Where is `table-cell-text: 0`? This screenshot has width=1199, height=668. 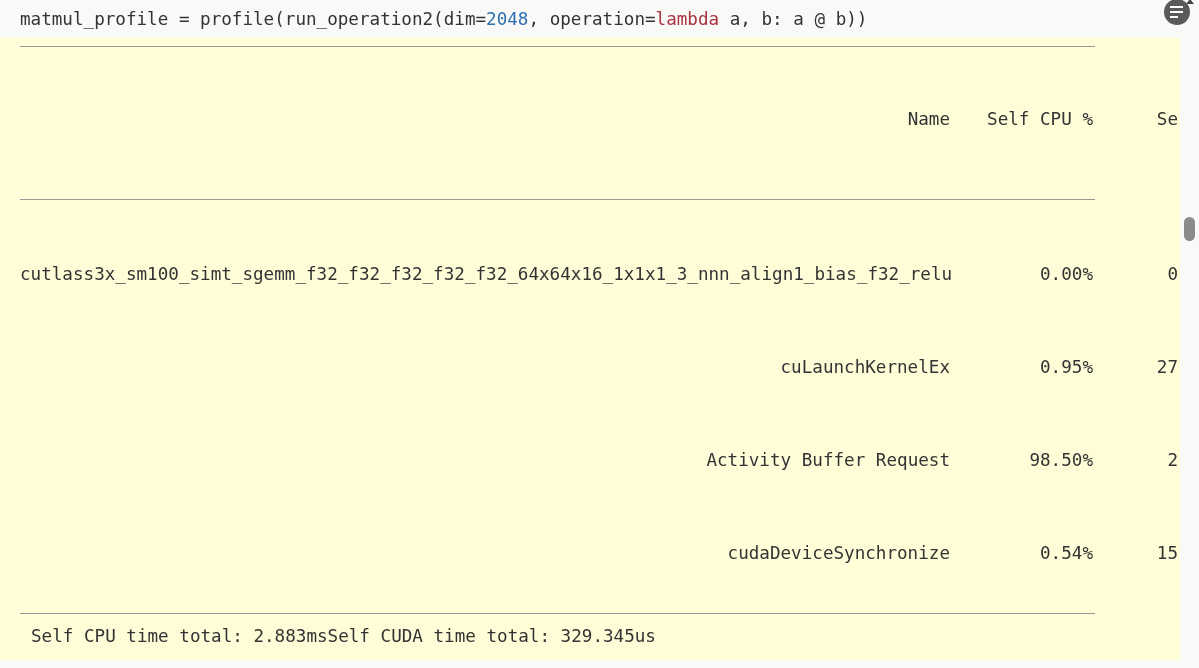 table-cell-text: 0 is located at coordinates (1172, 273).